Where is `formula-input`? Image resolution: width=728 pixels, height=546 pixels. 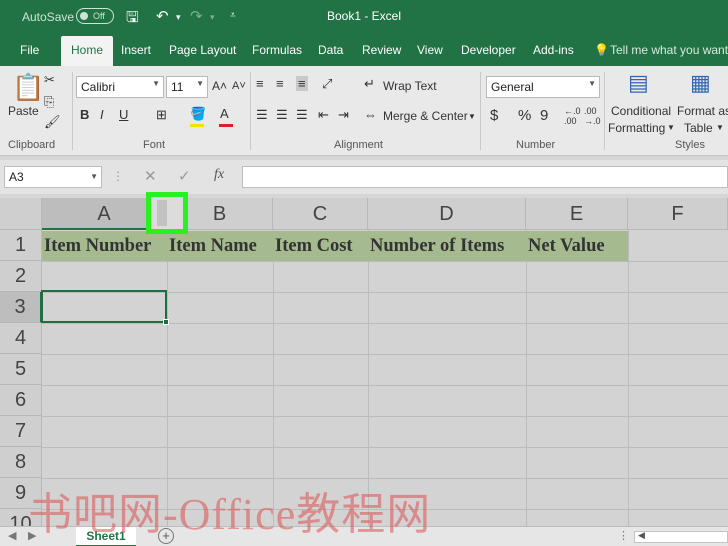 formula-input is located at coordinates (485, 177).